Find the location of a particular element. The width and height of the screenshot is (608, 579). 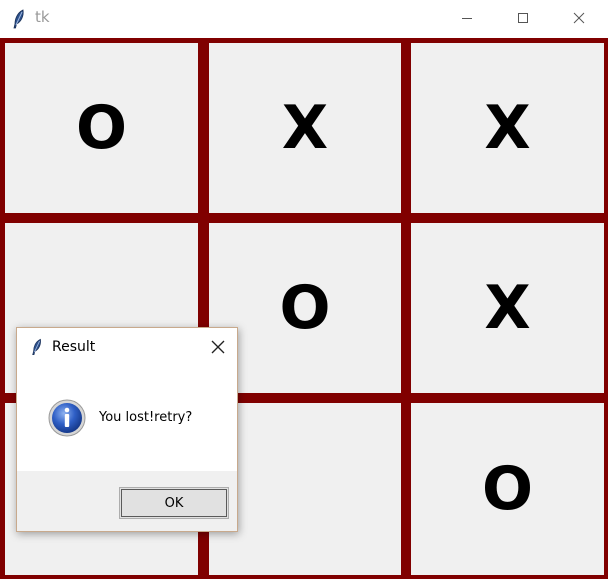

maximize-icon is located at coordinates (523, 18).